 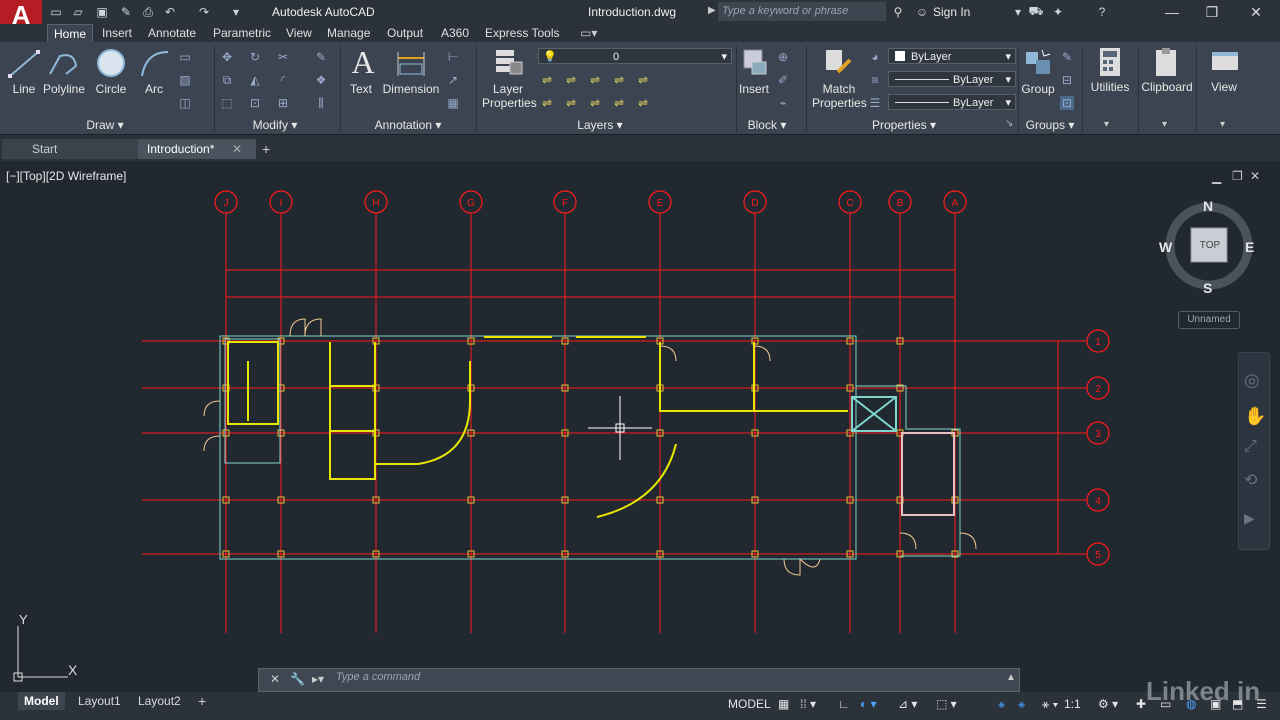 I want to click on stretch-icon: ⬚, so click(x=227, y=103).